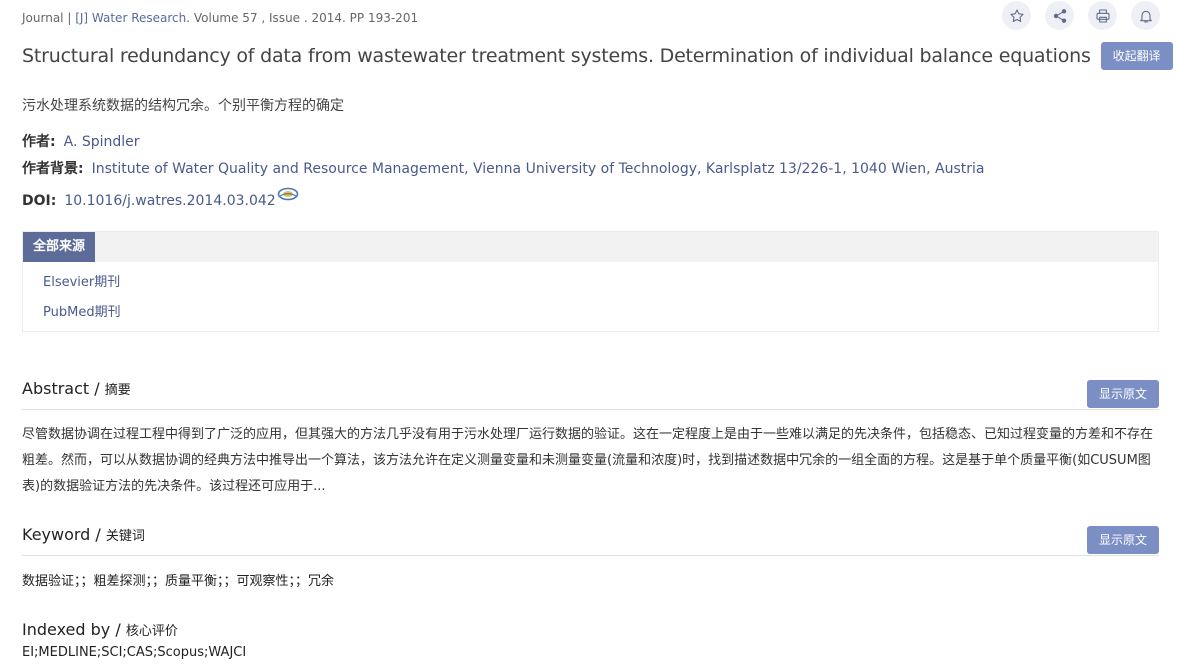 The image size is (1185, 670). Describe the element at coordinates (130, 18) in the screenshot. I see `journal-link: [J] Water Research` at that location.